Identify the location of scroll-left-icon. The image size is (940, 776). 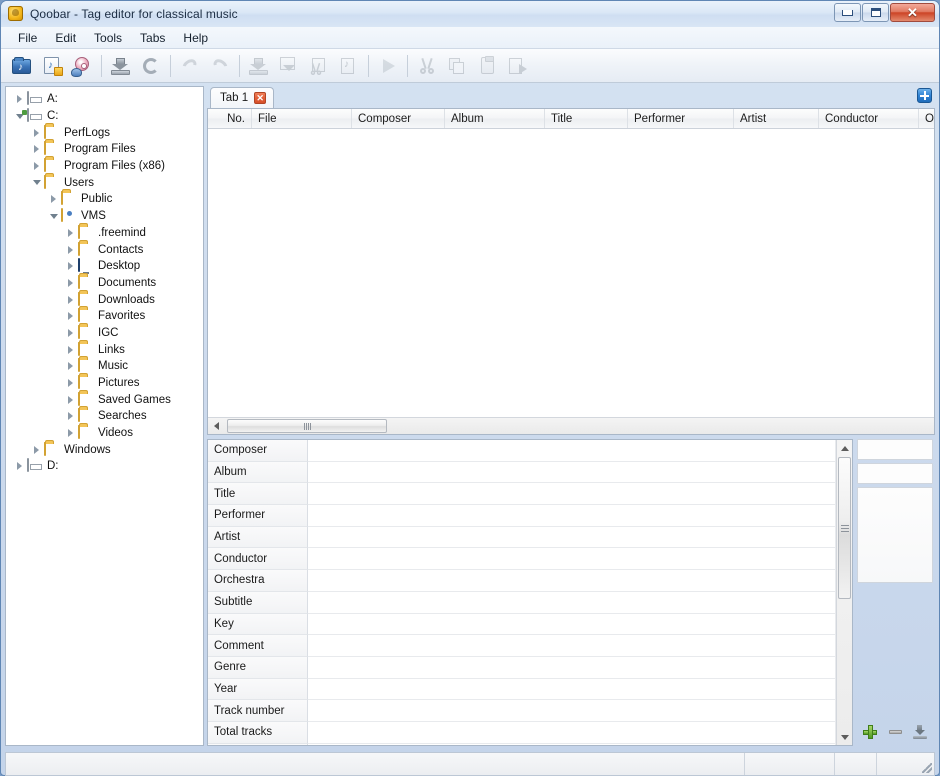
(216, 426).